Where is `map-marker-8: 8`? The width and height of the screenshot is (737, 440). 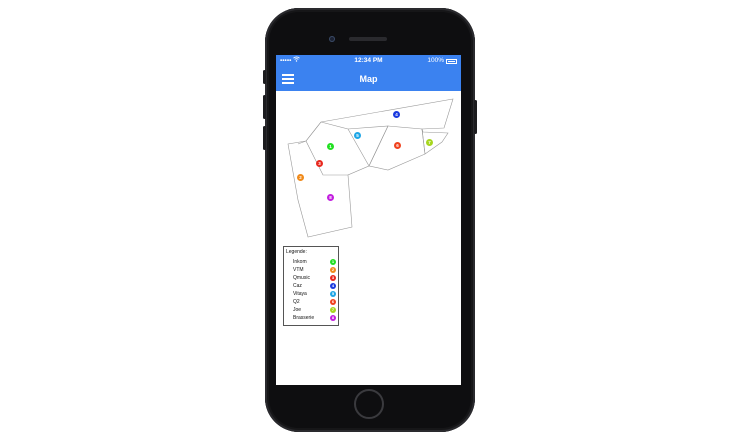
map-marker-8: 8 is located at coordinates (330, 197).